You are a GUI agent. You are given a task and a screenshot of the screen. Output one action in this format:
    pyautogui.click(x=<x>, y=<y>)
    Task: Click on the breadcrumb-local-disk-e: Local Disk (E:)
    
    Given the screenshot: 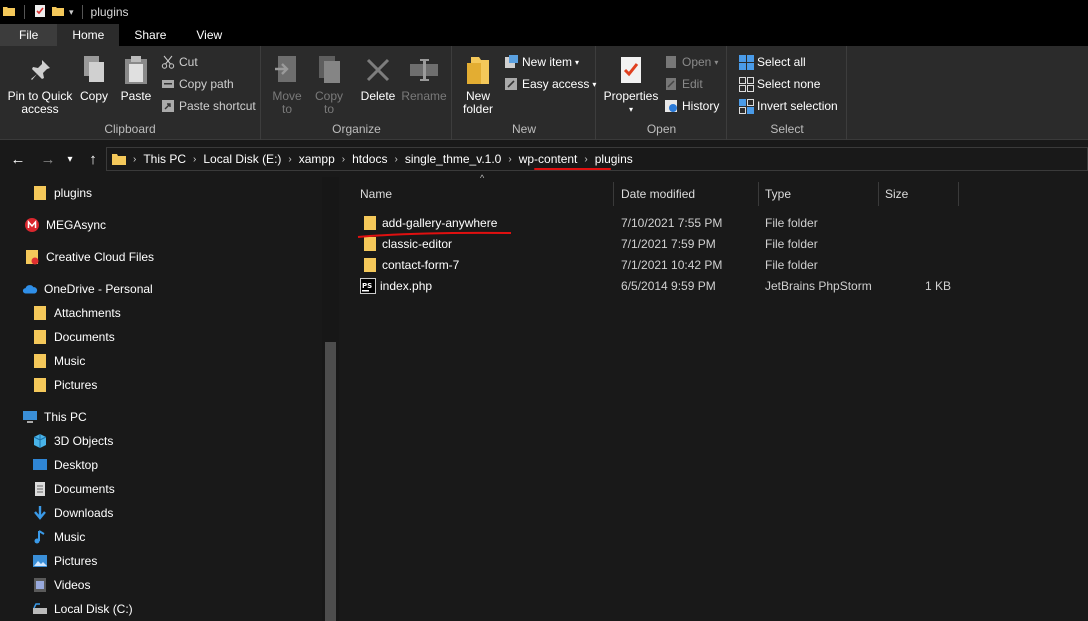 What is the action you would take?
    pyautogui.click(x=242, y=159)
    